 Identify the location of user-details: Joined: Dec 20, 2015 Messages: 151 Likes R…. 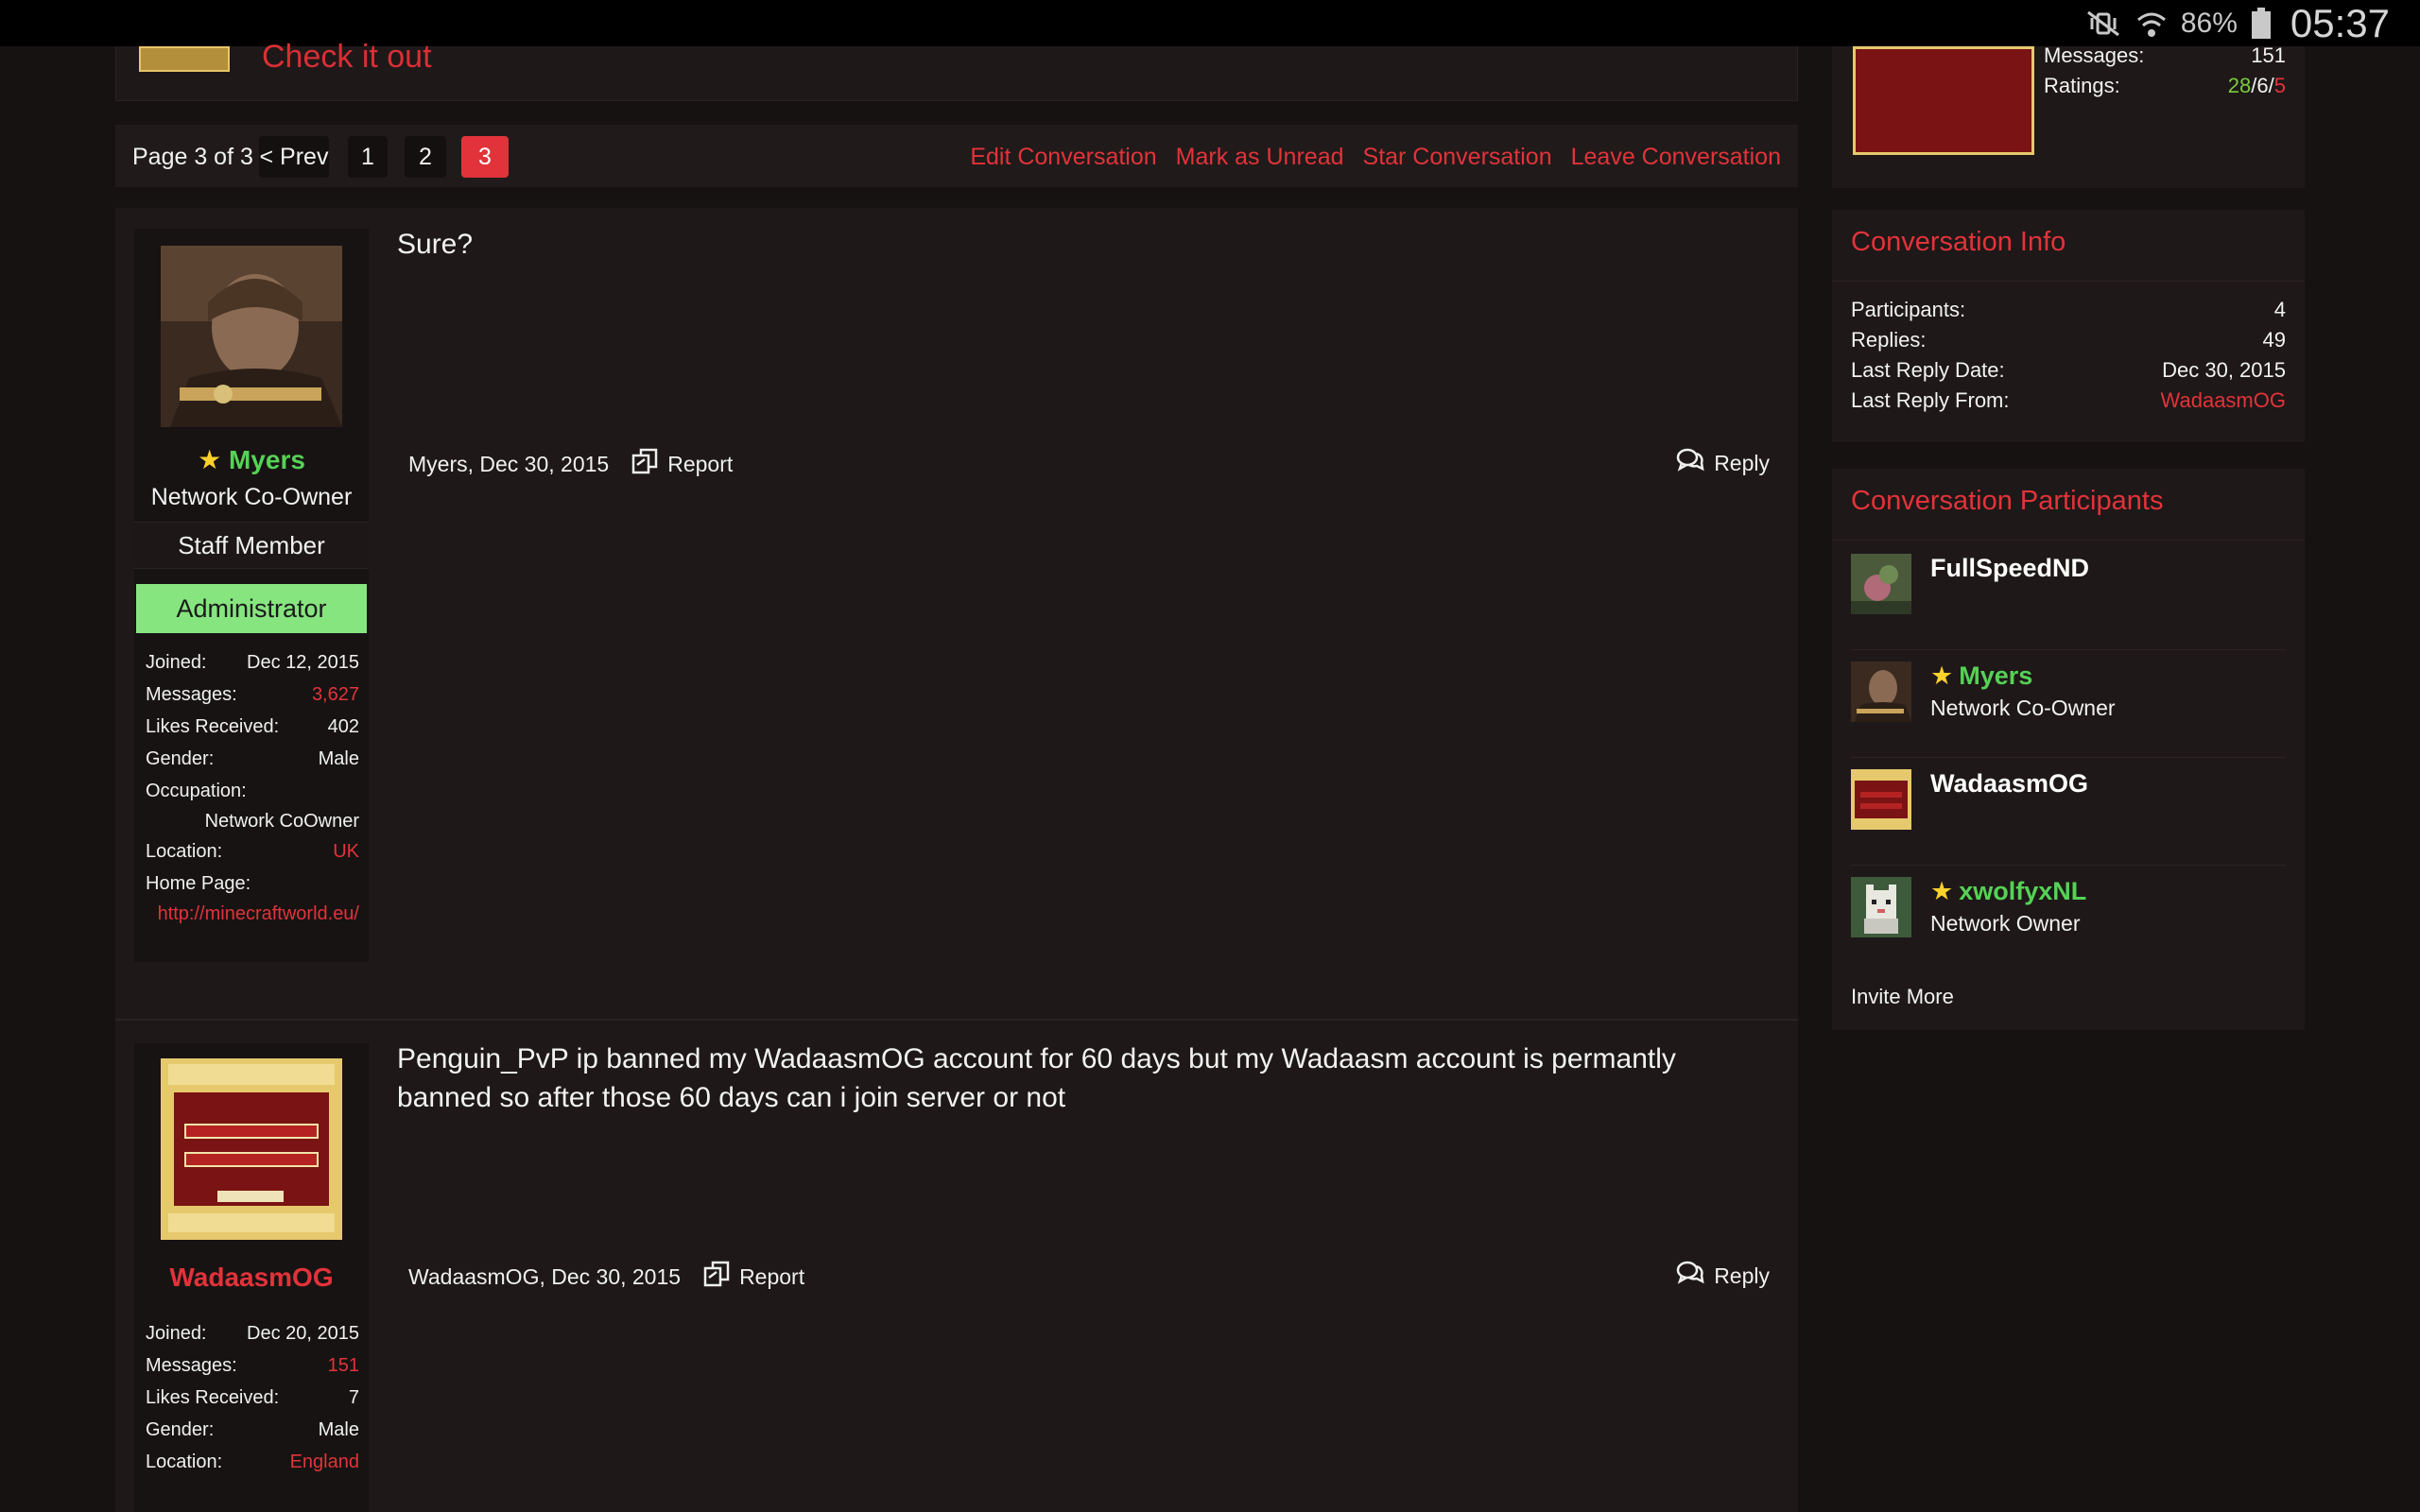
(252, 1397).